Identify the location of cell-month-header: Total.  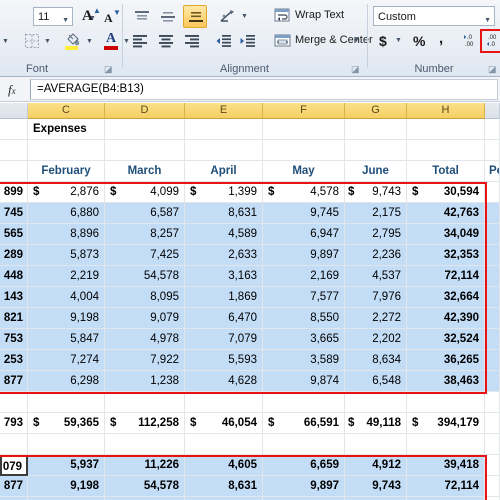
(446, 171).